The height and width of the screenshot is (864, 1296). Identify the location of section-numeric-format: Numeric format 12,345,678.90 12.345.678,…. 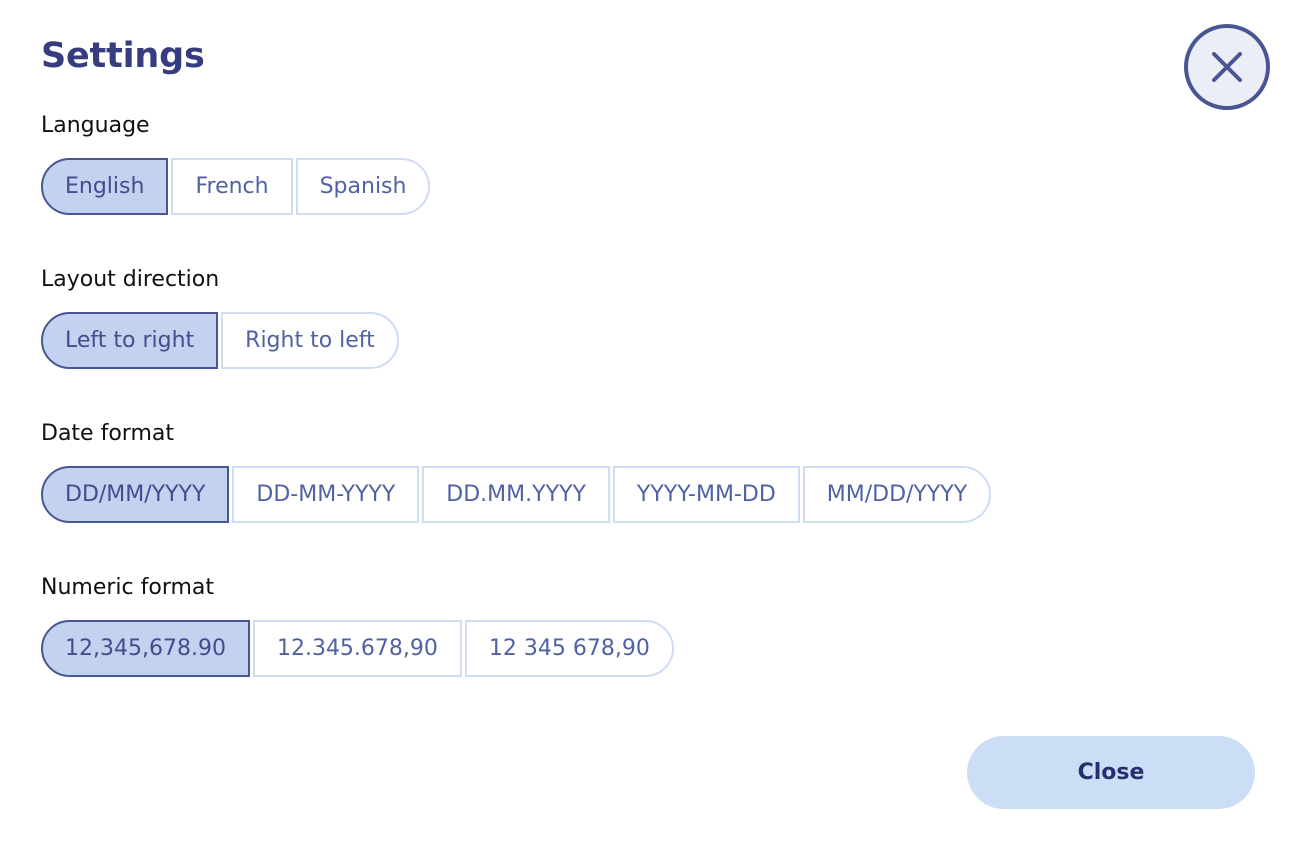
(357, 625).